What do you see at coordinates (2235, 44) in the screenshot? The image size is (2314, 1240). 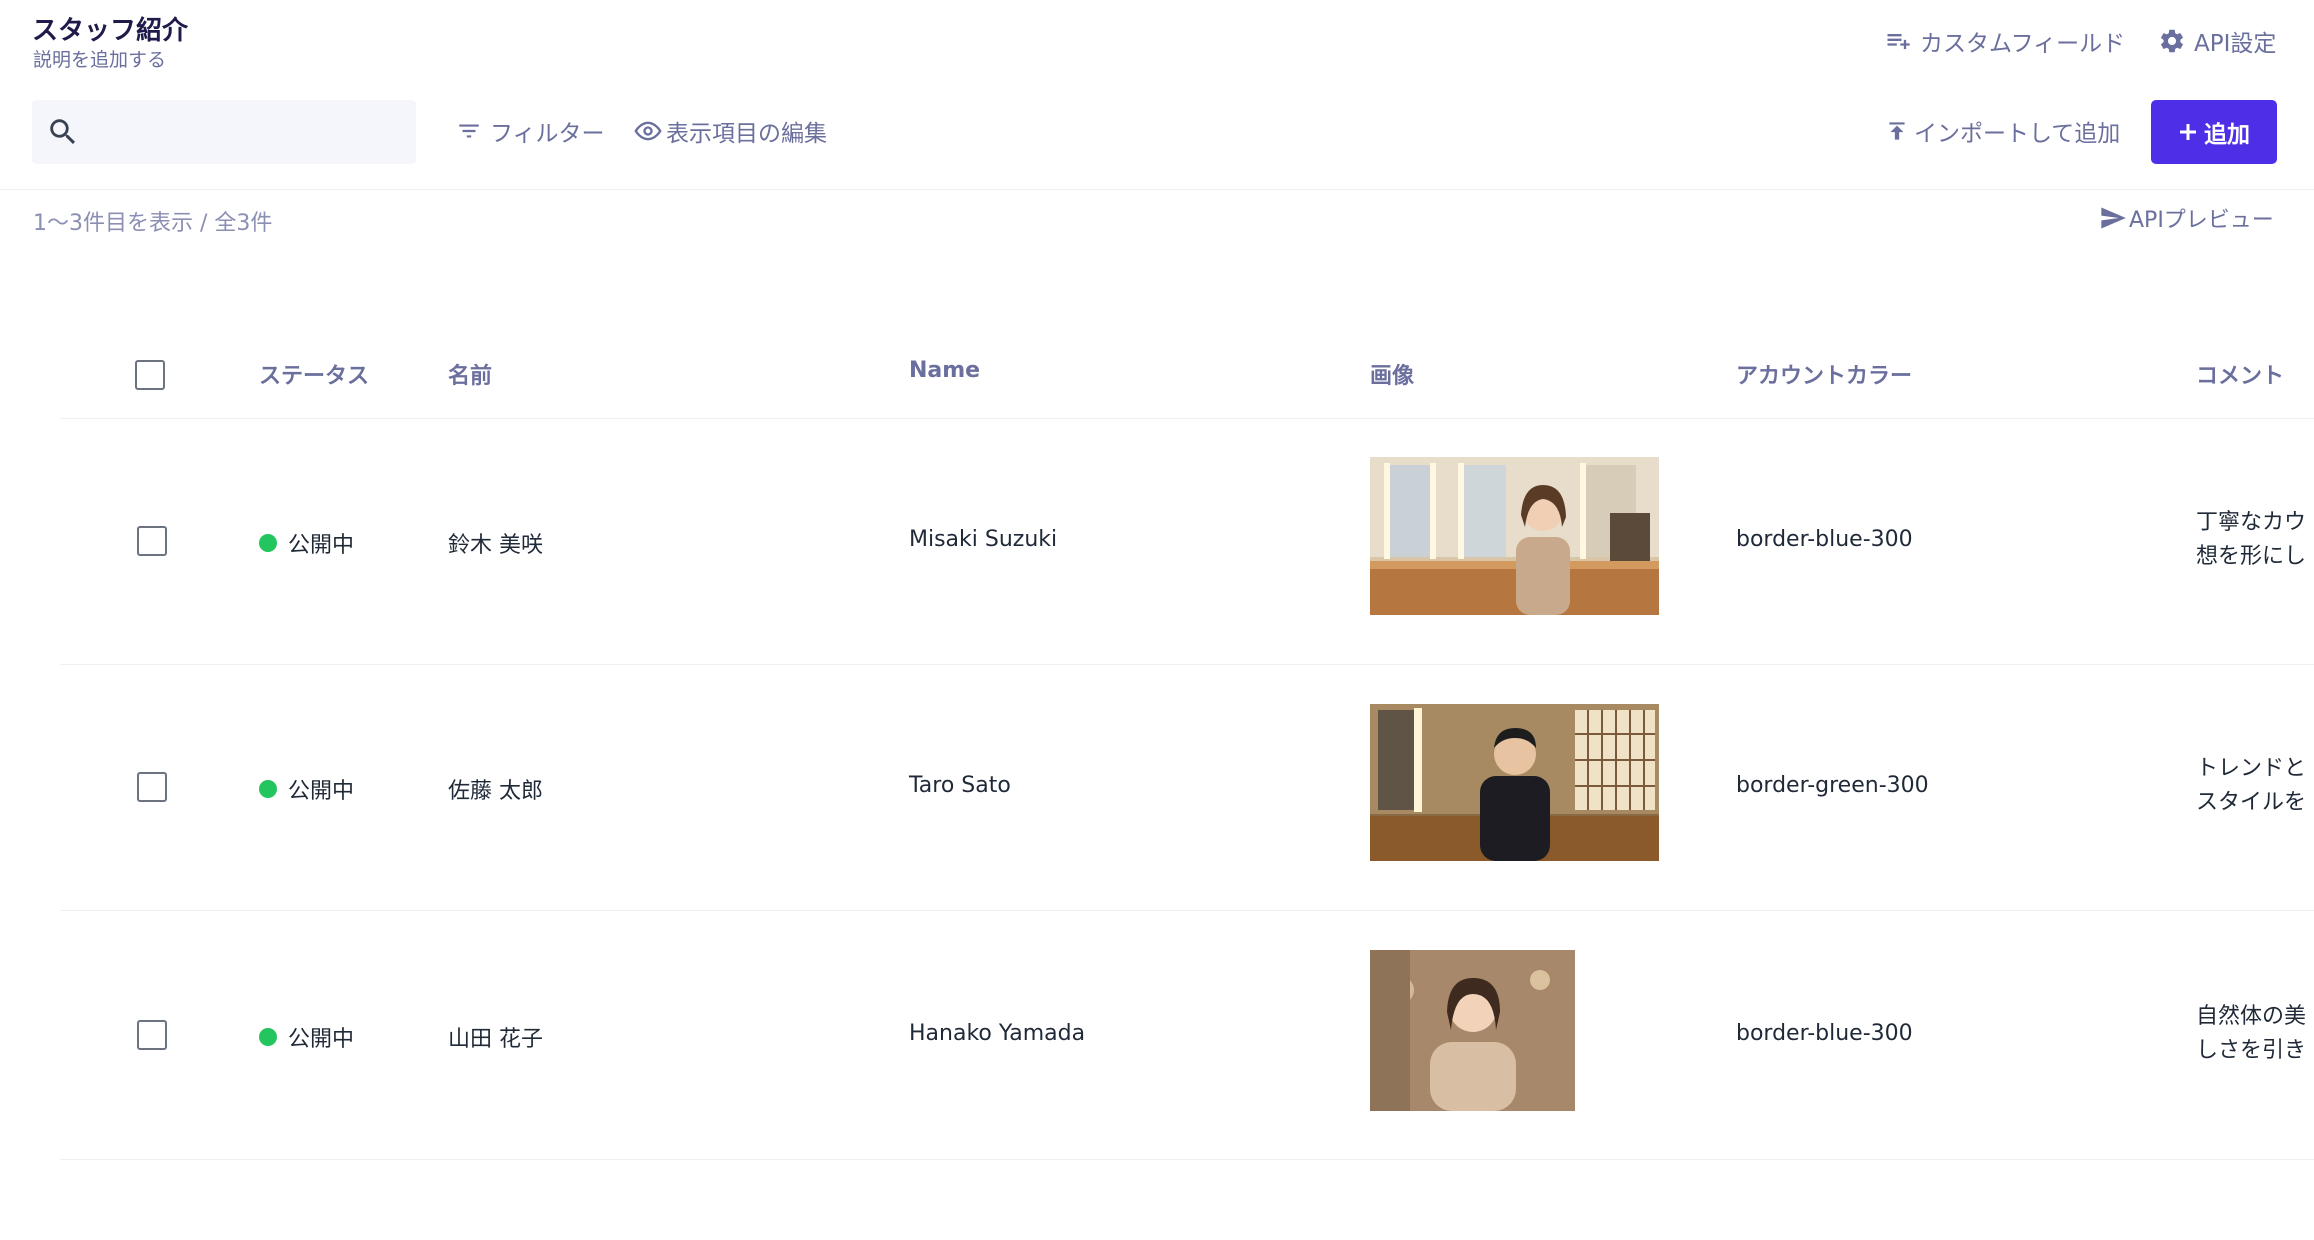 I see `api-settings-label: API設定` at bounding box center [2235, 44].